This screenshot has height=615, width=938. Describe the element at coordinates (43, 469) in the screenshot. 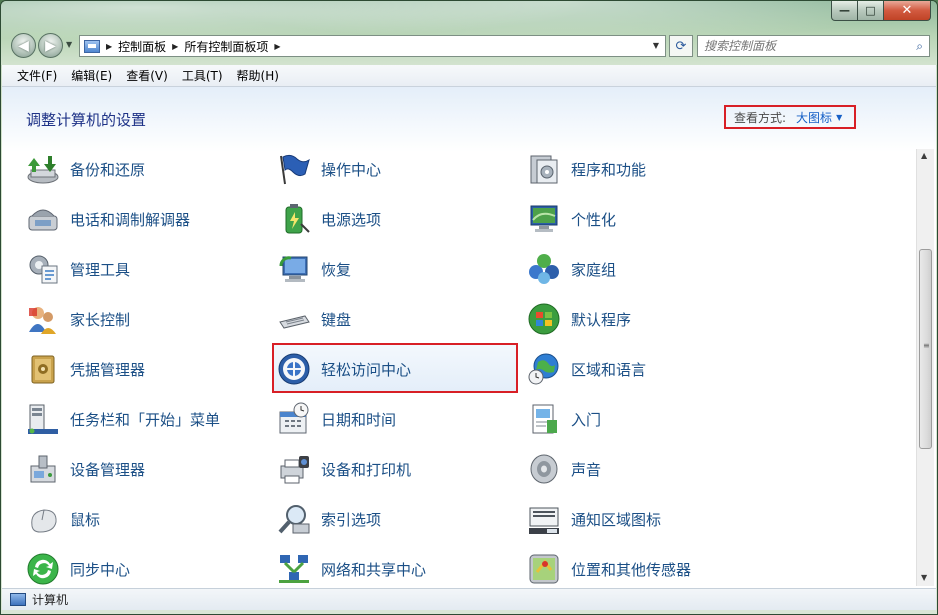

I see `device-manager-icon` at that location.